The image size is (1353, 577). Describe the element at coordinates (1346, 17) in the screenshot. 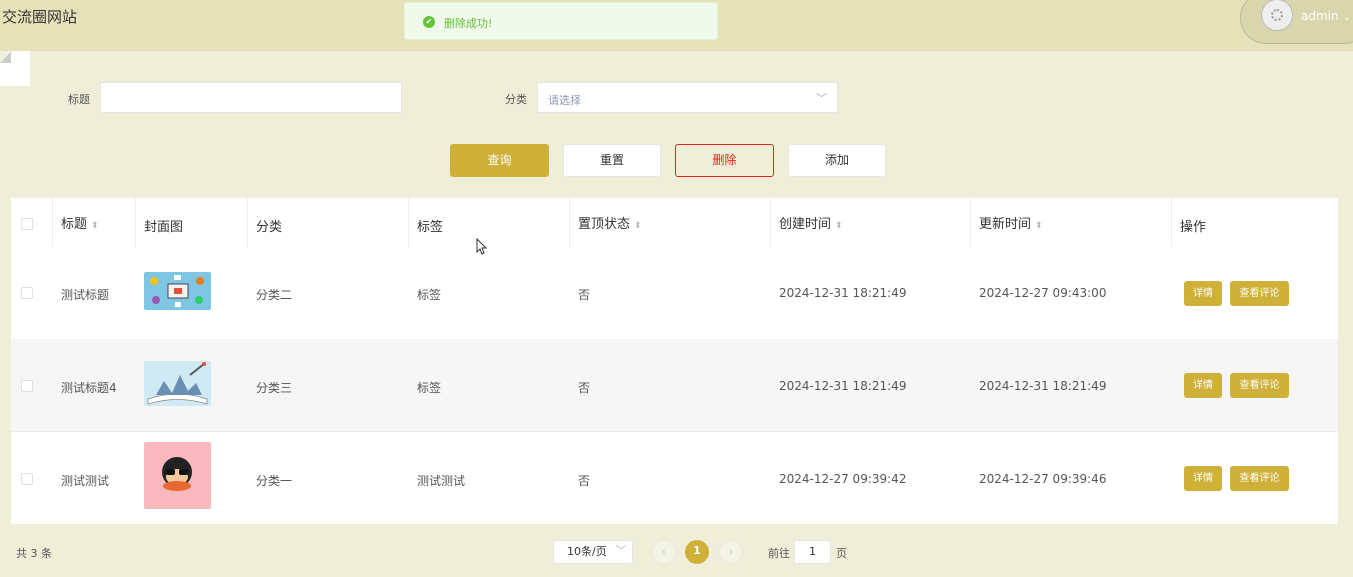

I see `chevron-down-icon: ⌄` at that location.